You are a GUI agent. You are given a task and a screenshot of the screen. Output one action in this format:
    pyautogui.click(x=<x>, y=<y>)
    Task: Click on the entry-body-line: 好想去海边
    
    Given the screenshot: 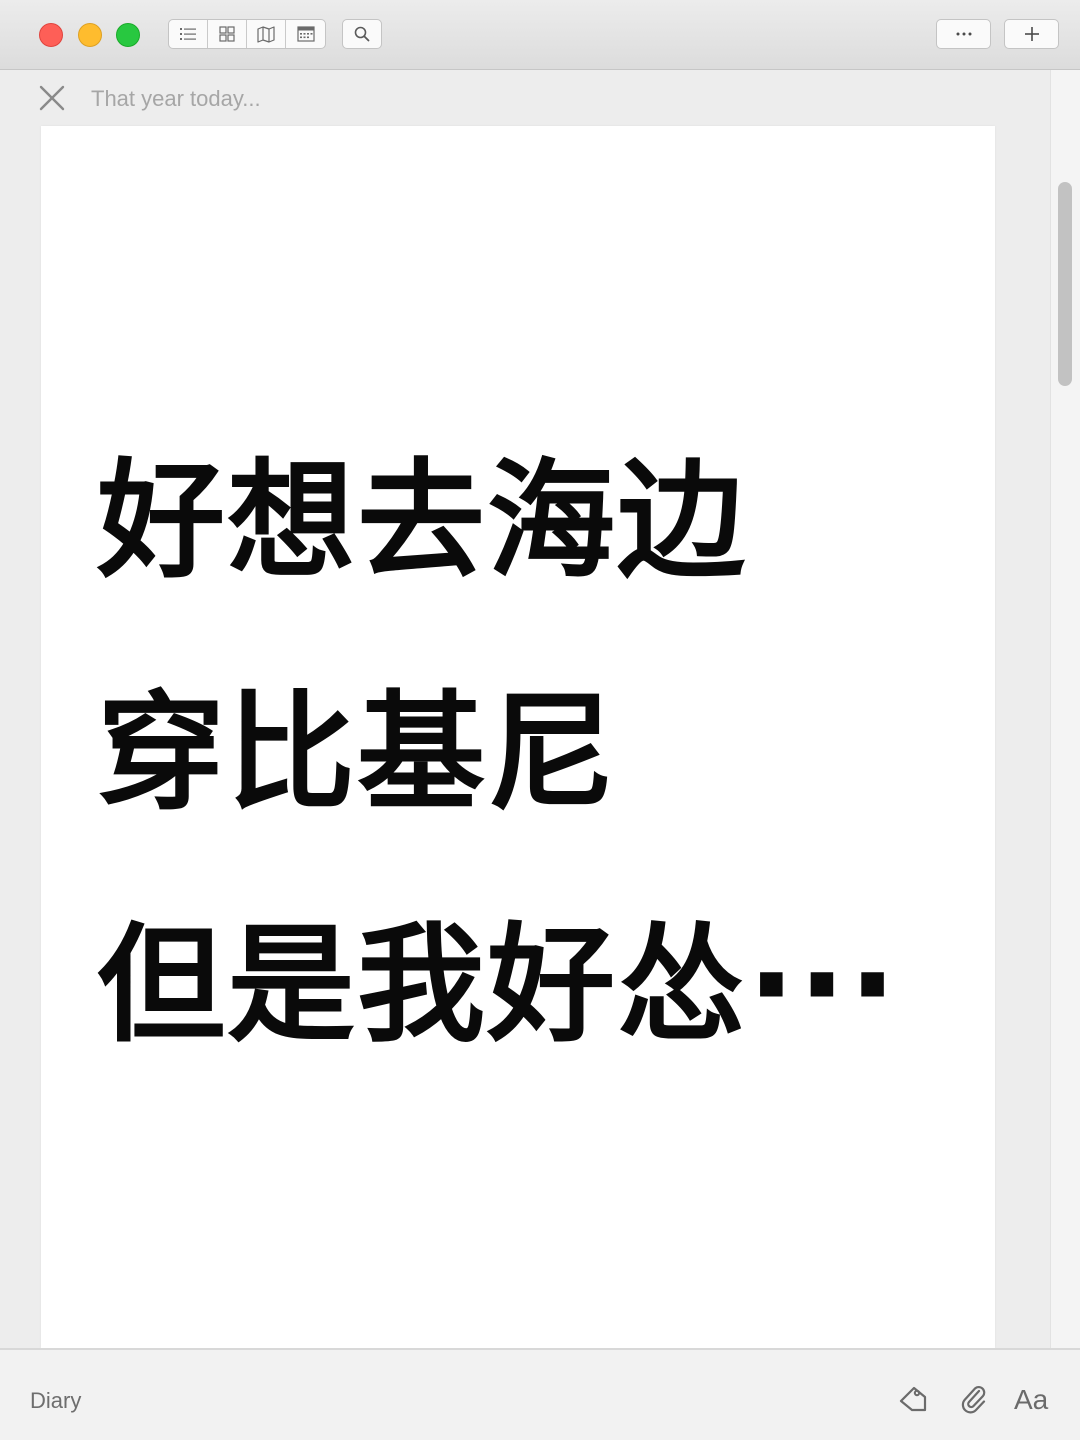 What is the action you would take?
    pyautogui.click(x=422, y=521)
    